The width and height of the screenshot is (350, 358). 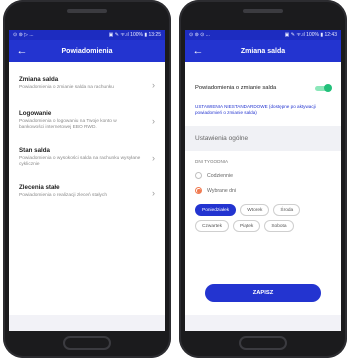 I want to click on radio-daily: Codziennie, so click(x=263, y=175).